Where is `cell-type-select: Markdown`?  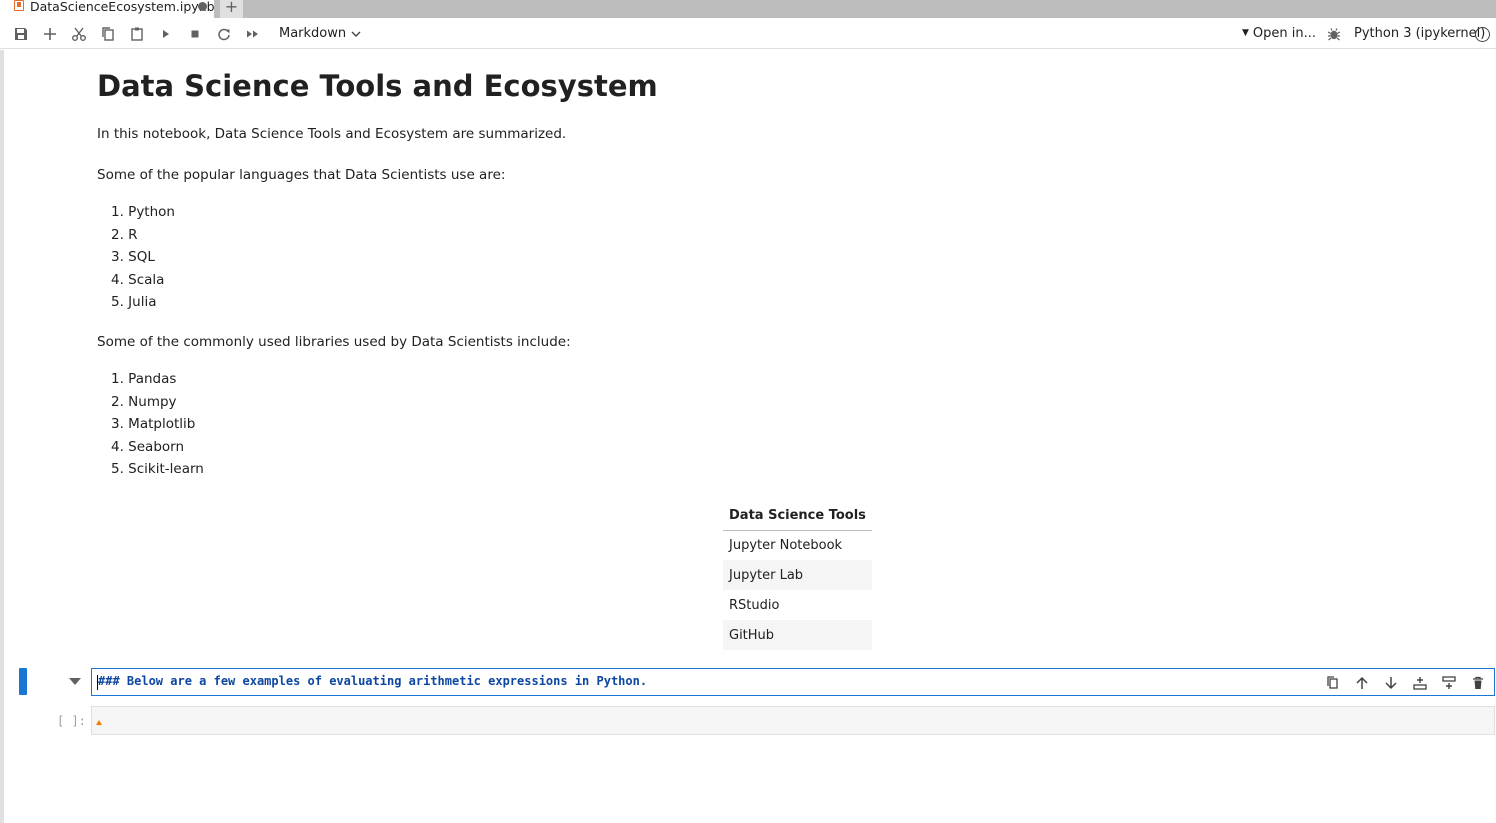 cell-type-select: Markdown is located at coordinates (312, 33).